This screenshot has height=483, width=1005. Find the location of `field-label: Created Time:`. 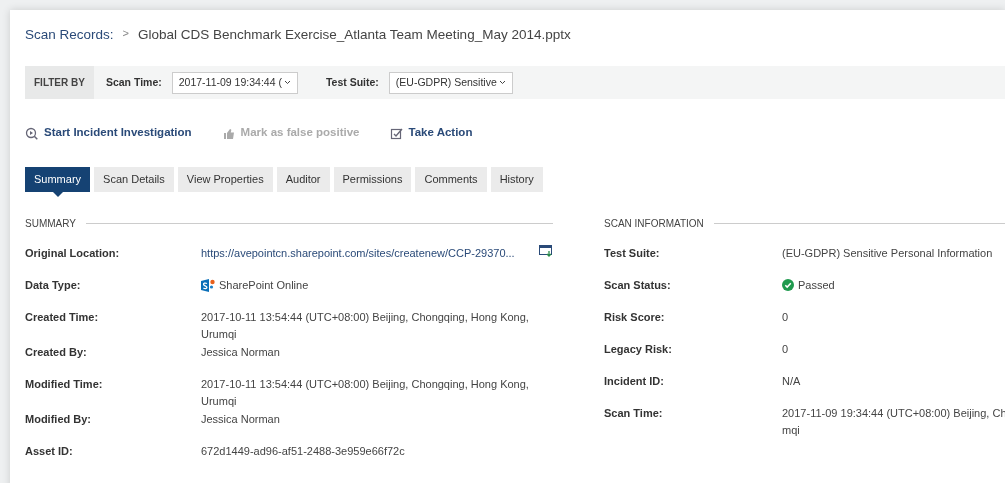

field-label: Created Time: is located at coordinates (62, 317).